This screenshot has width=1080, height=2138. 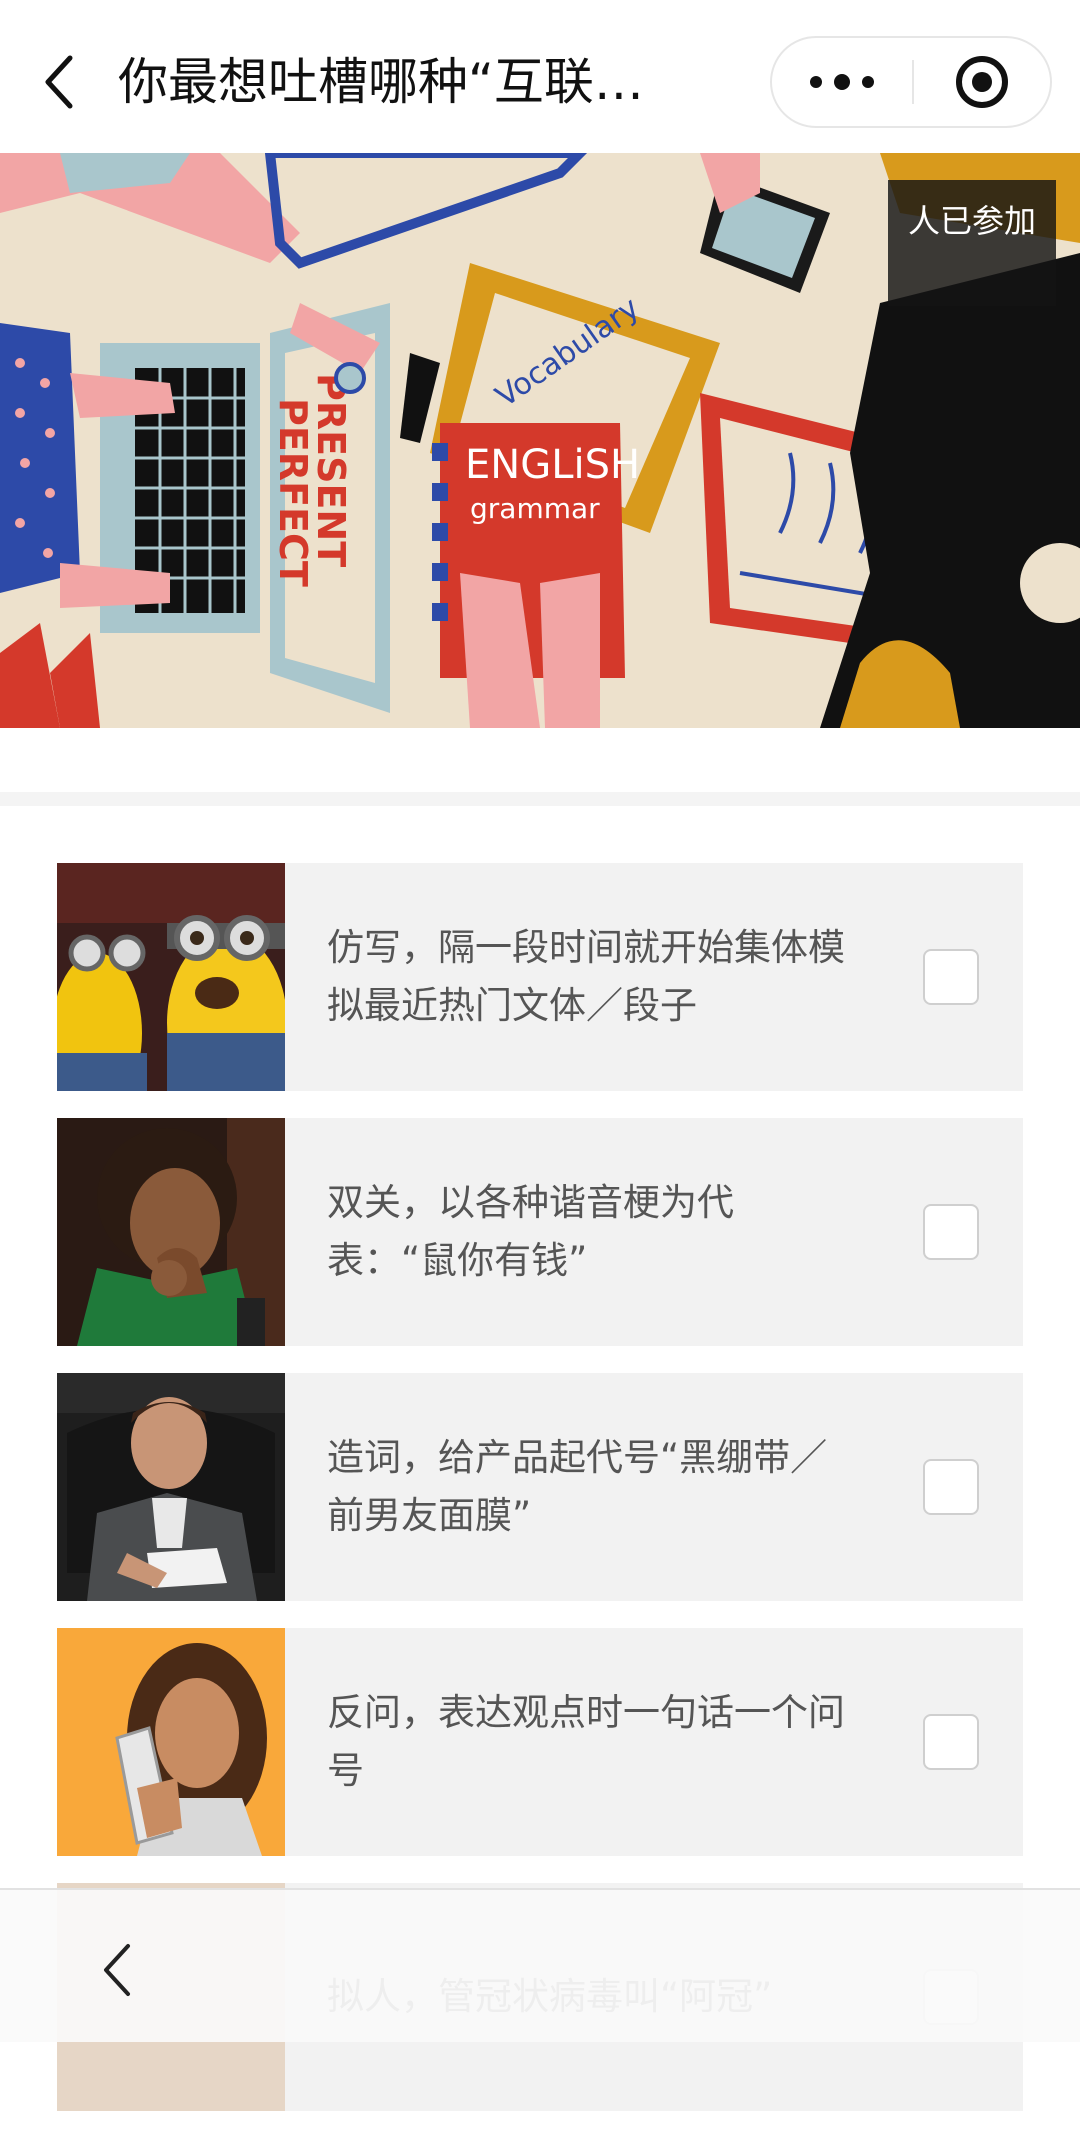 I want to click on svg-text: ENGLiSH, so click(x=552, y=465).